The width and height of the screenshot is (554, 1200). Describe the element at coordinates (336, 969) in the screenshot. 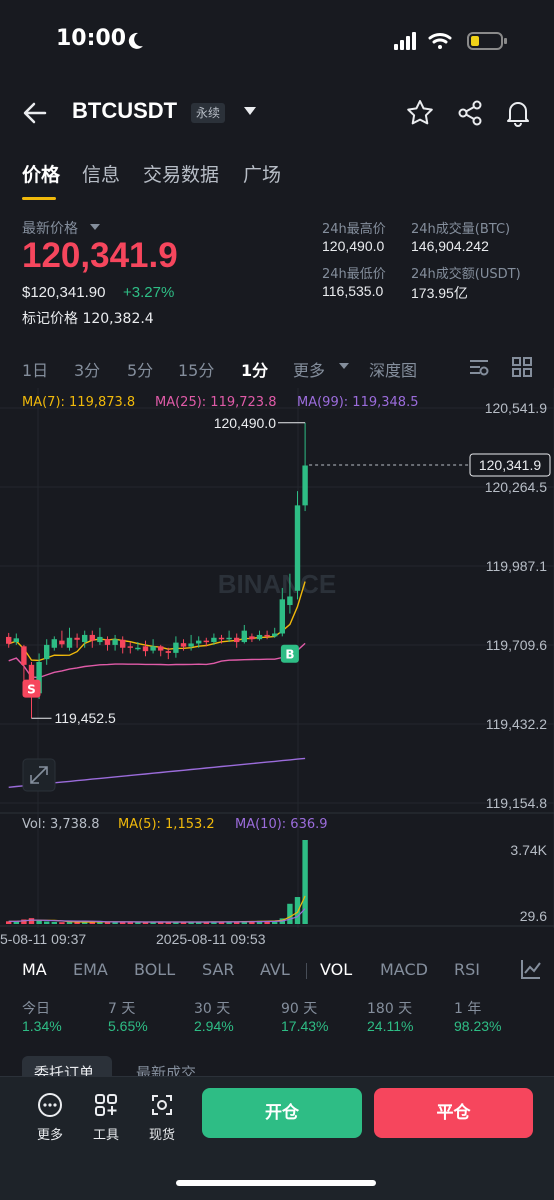

I see `indicator-vol: VOL` at that location.